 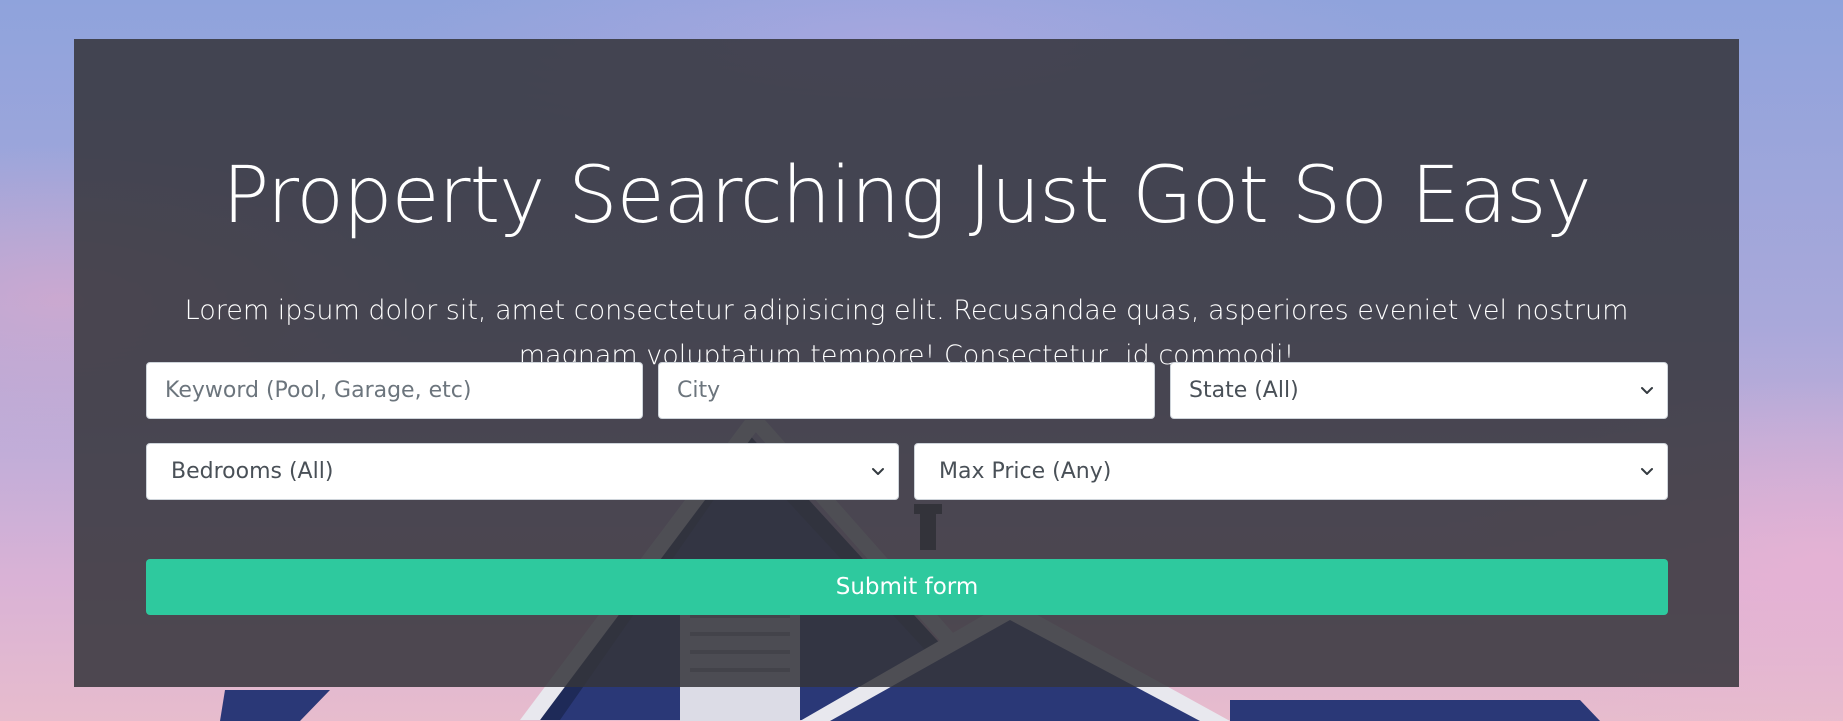 What do you see at coordinates (394, 390) in the screenshot?
I see `keyword-input` at bounding box center [394, 390].